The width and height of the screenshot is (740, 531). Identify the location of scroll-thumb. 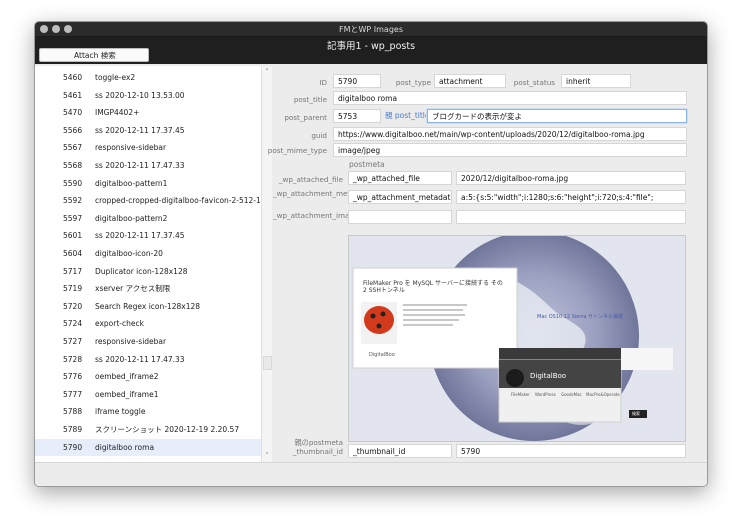
(267, 363).